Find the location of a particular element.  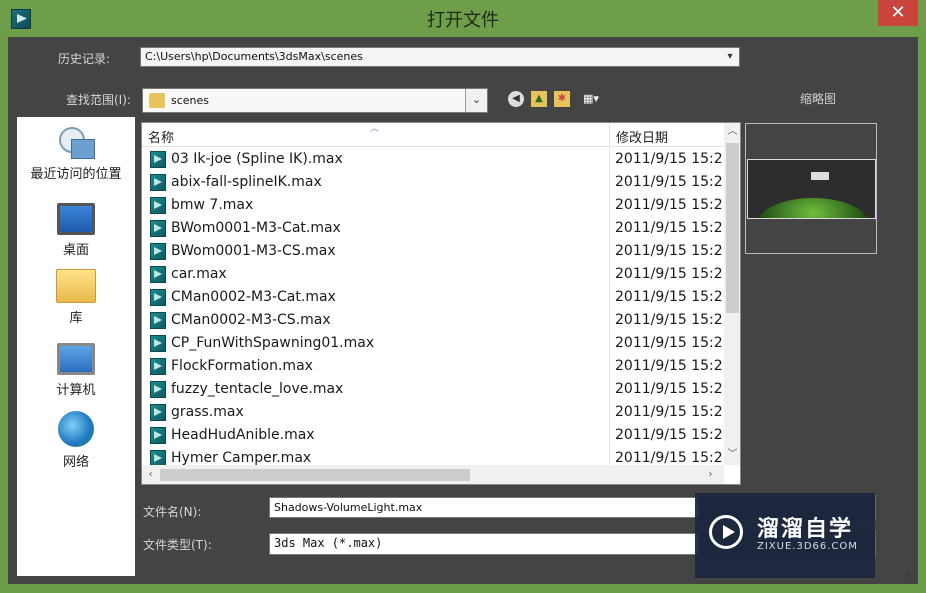

file-row: BWom0001-M3-CS.max 2011/9/15 15:2 is located at coordinates (433, 251).